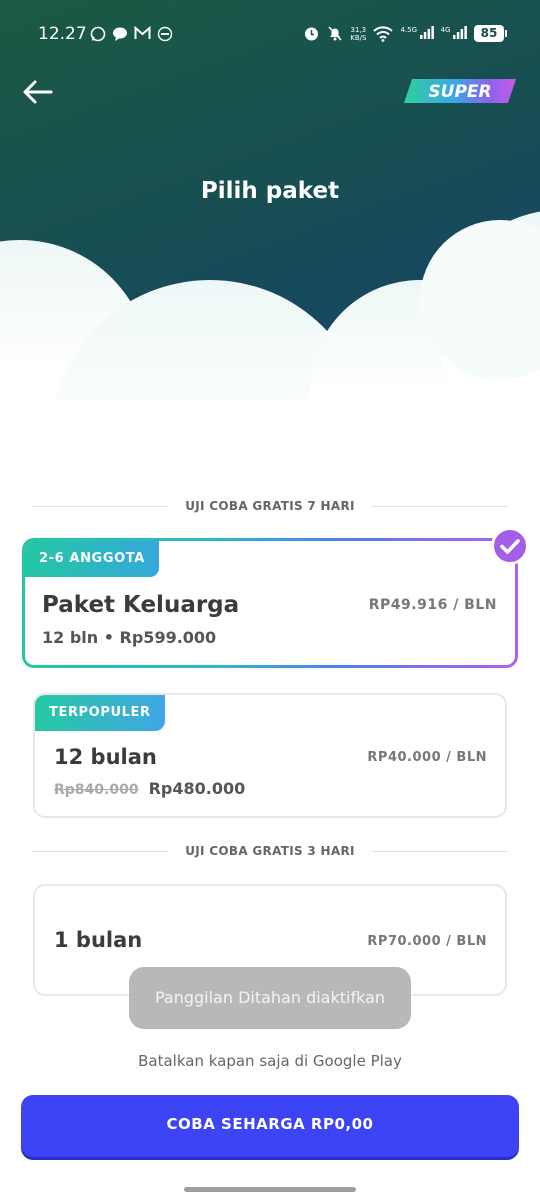 The height and width of the screenshot is (1200, 540). Describe the element at coordinates (510, 546) in the screenshot. I see `selected-check-icon` at that location.